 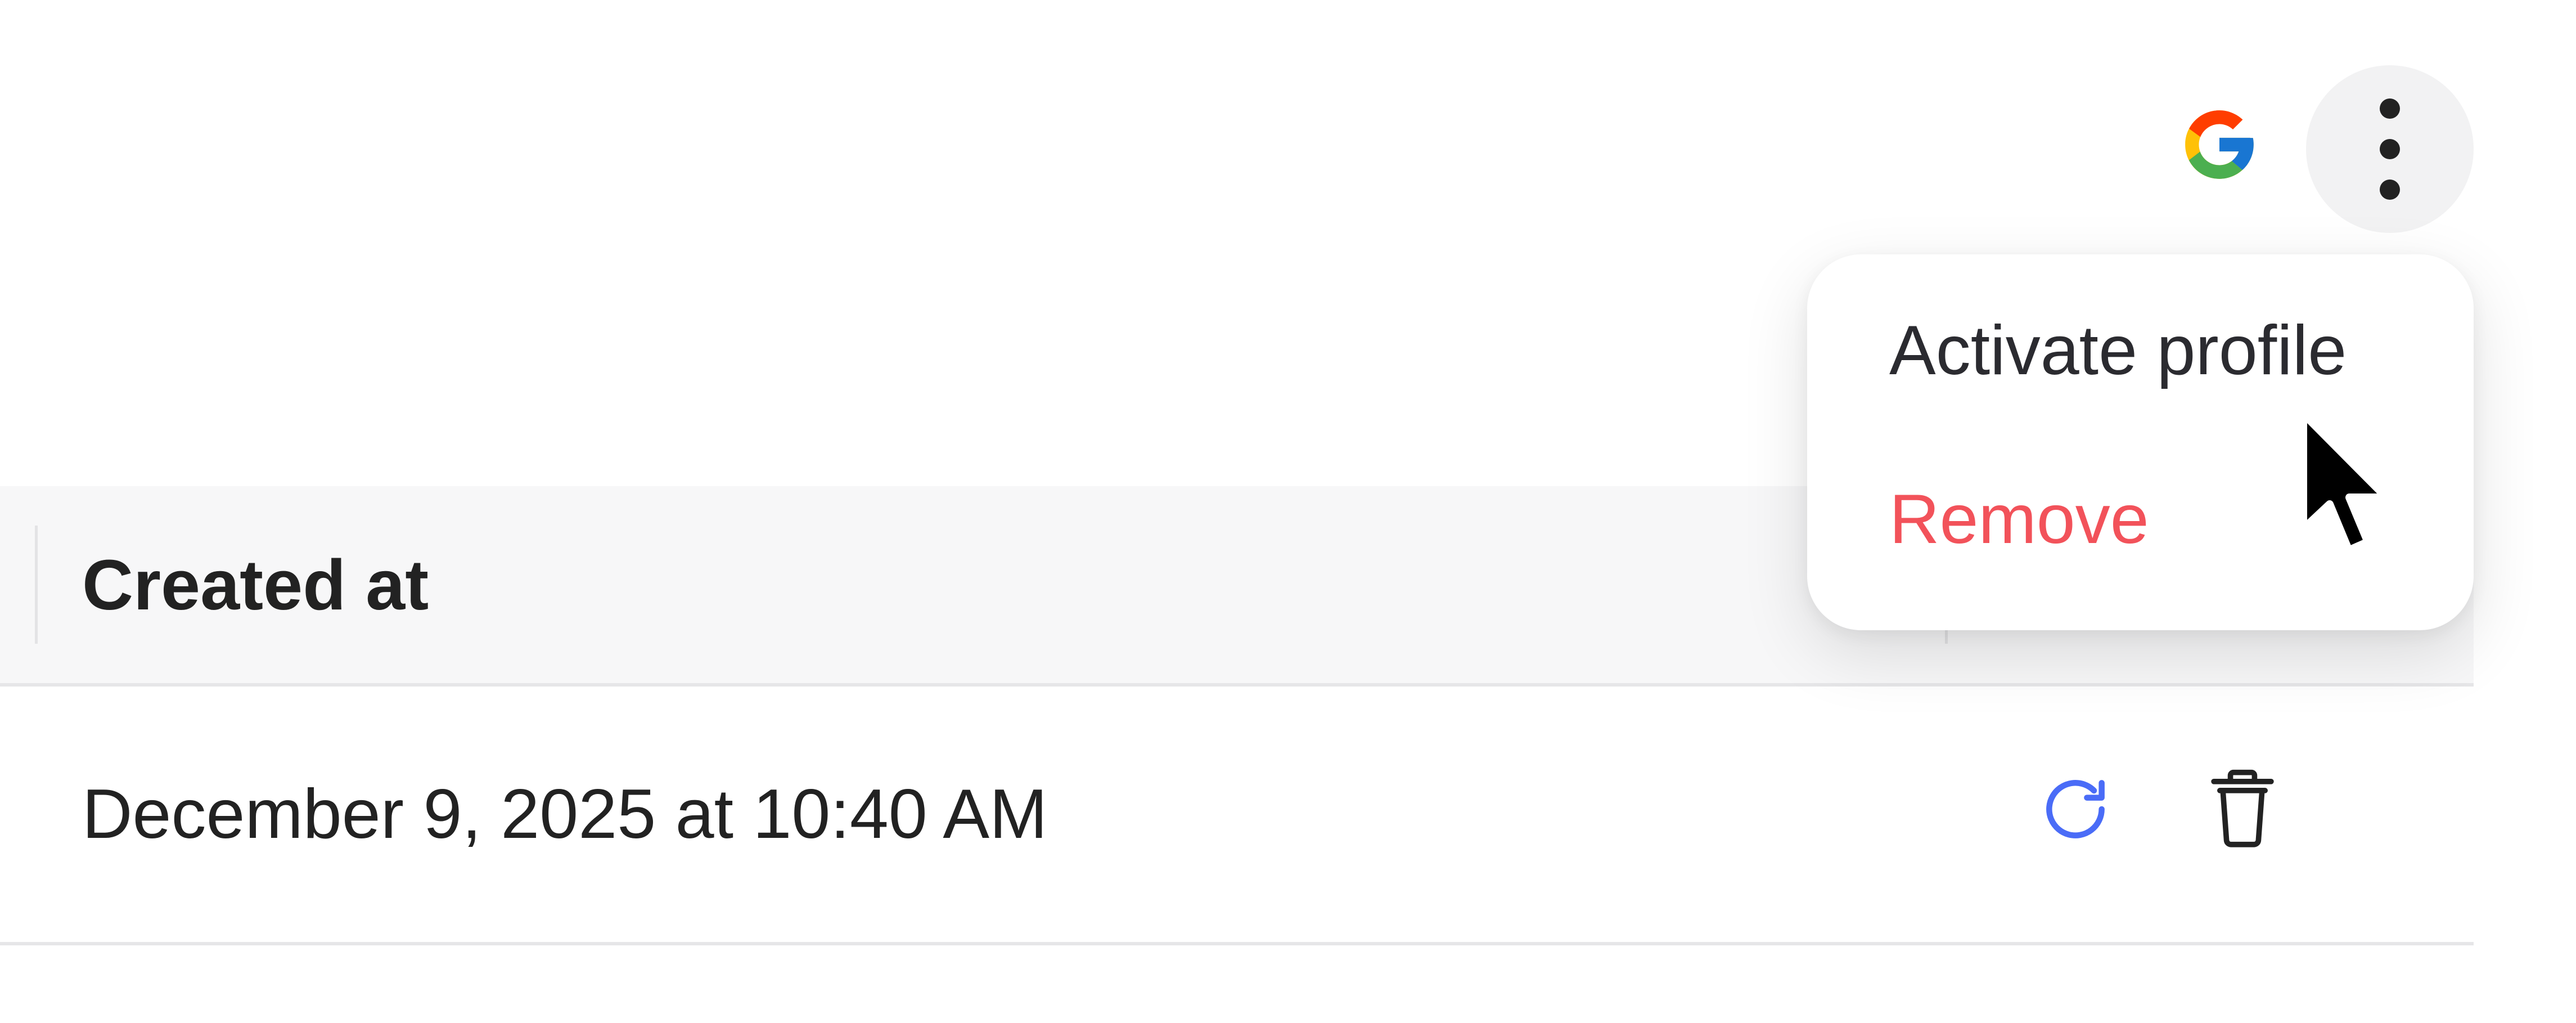 I want to click on created-at-cell: December 9, 2025 at 10:40 AM, so click(x=565, y=814).